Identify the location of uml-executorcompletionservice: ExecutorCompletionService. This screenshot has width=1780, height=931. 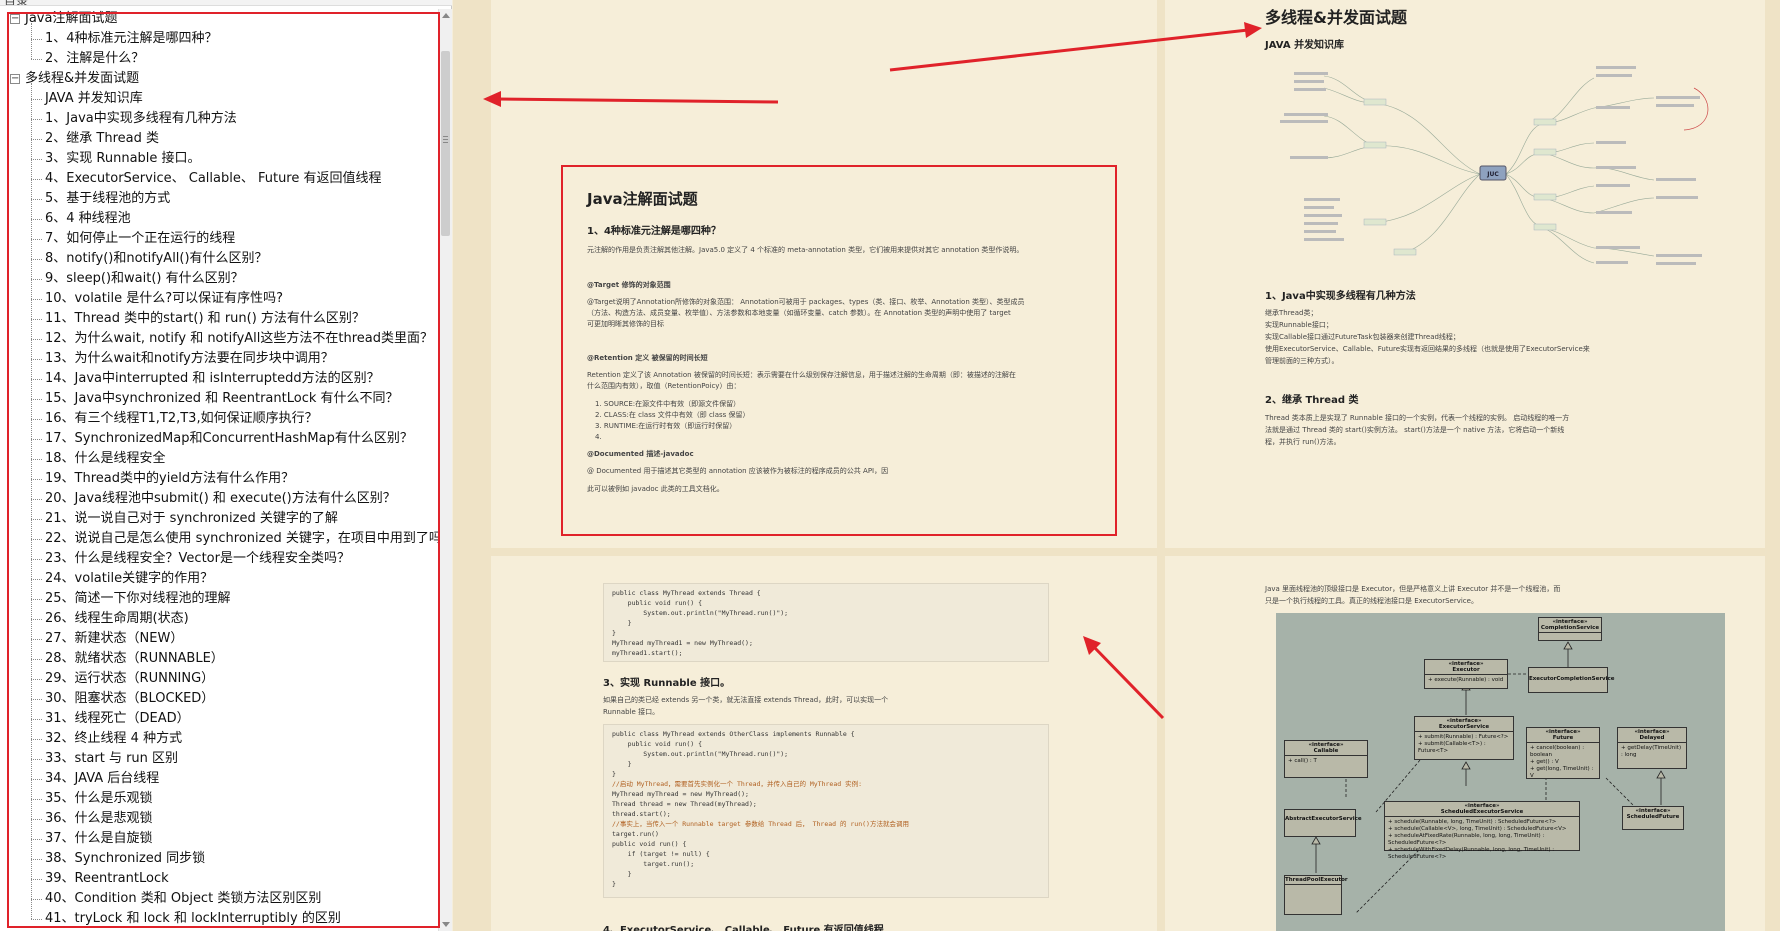
(1571, 680).